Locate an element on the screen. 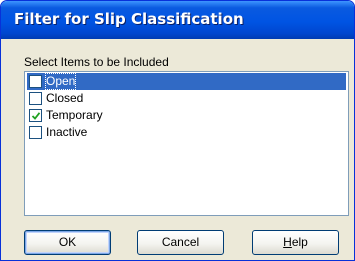 This screenshot has height=261, width=355. checkmark-icon is located at coordinates (36, 116).